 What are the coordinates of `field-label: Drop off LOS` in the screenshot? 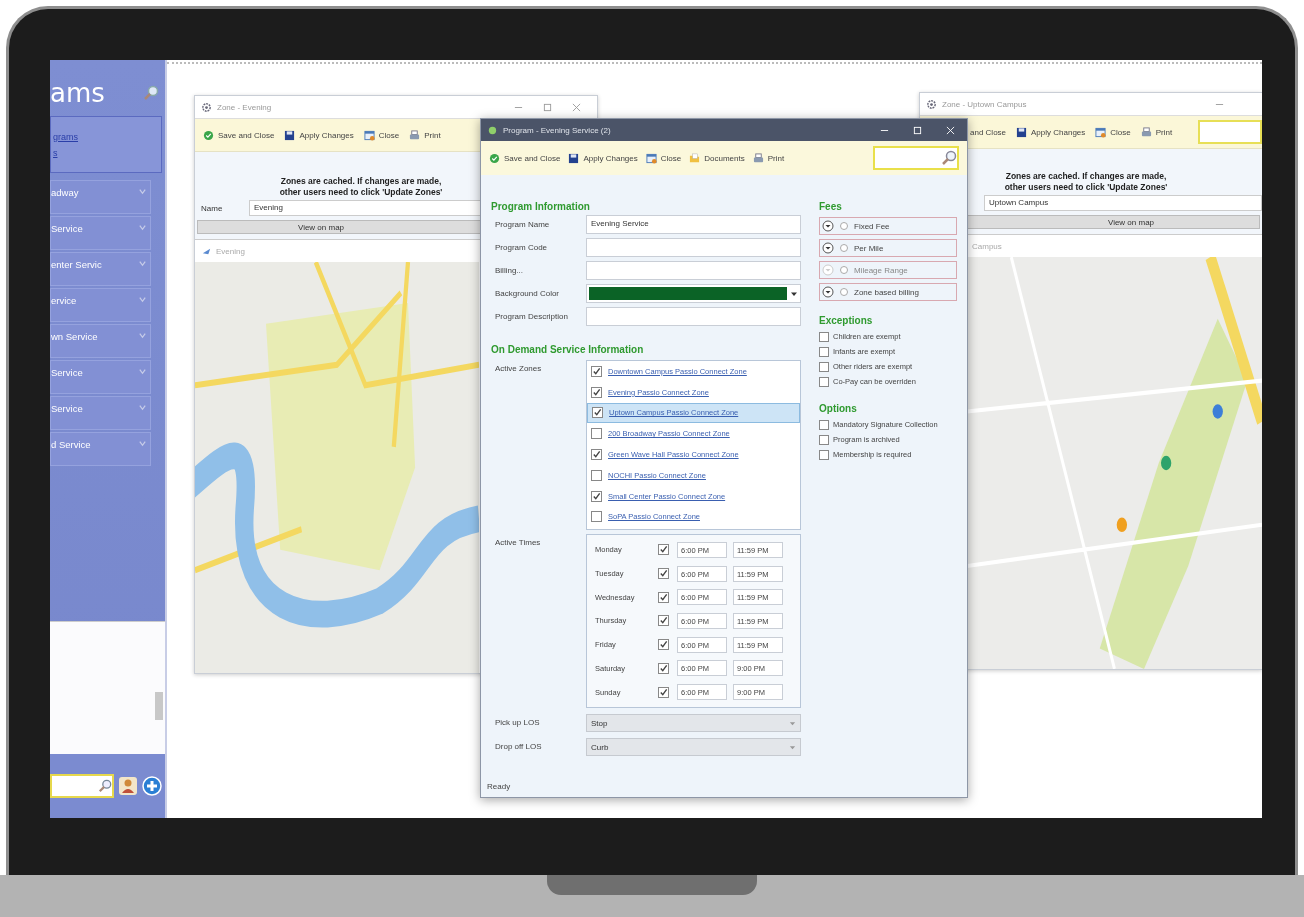 It's located at (518, 746).